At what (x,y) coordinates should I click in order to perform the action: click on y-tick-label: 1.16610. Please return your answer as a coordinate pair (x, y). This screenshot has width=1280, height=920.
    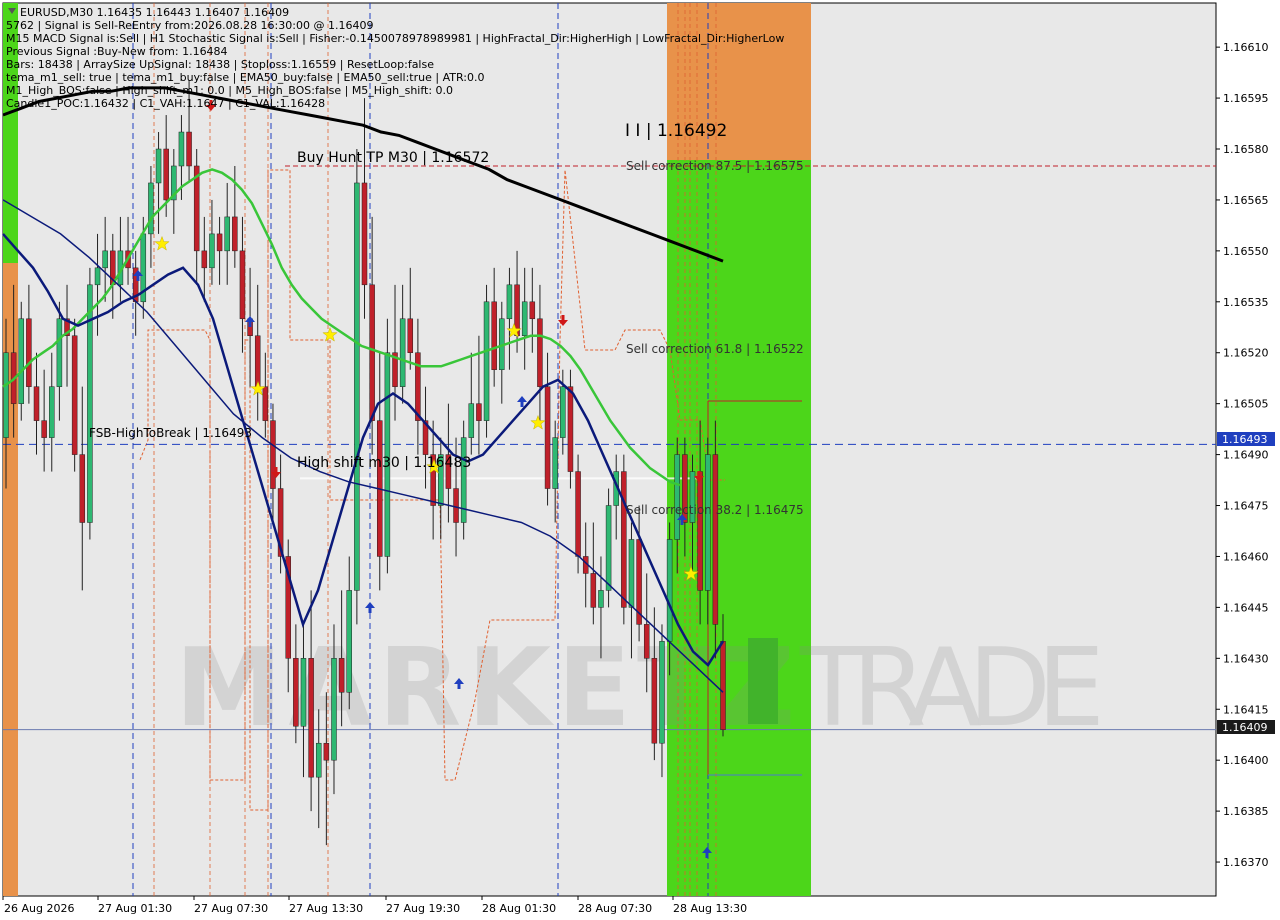
    Looking at the image, I should click on (1246, 47).